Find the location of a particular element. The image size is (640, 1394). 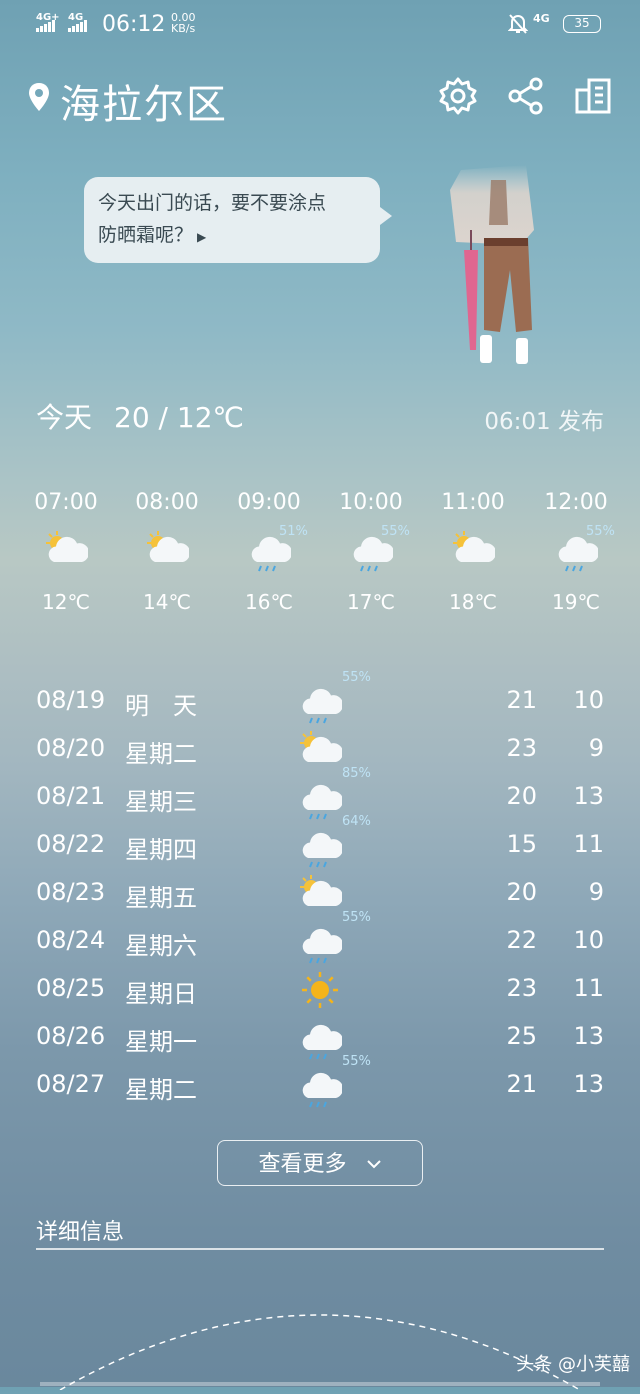

daily-date: 08/26 is located at coordinates (71, 1036).